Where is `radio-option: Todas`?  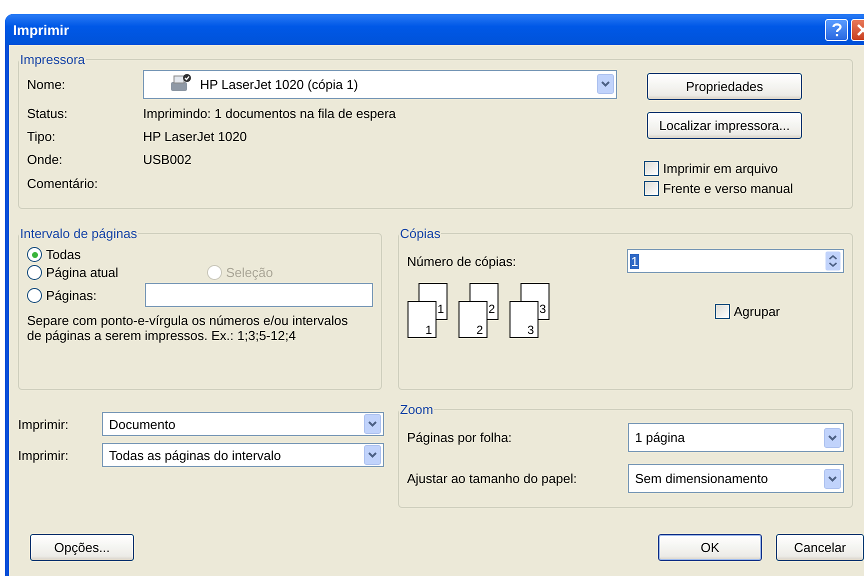 radio-option: Todas is located at coordinates (200, 254).